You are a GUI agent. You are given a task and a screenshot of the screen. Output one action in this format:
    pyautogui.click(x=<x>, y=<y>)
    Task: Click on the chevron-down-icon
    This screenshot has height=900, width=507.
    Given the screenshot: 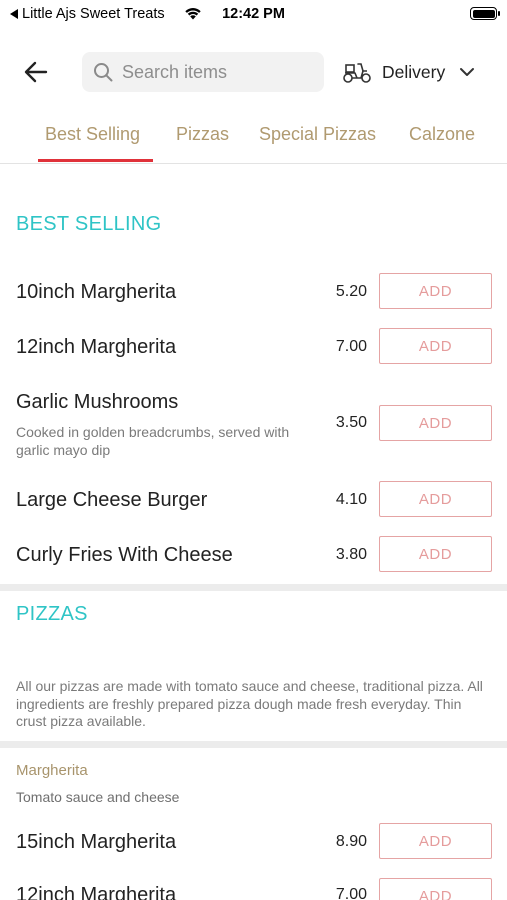 What is the action you would take?
    pyautogui.click(x=467, y=72)
    